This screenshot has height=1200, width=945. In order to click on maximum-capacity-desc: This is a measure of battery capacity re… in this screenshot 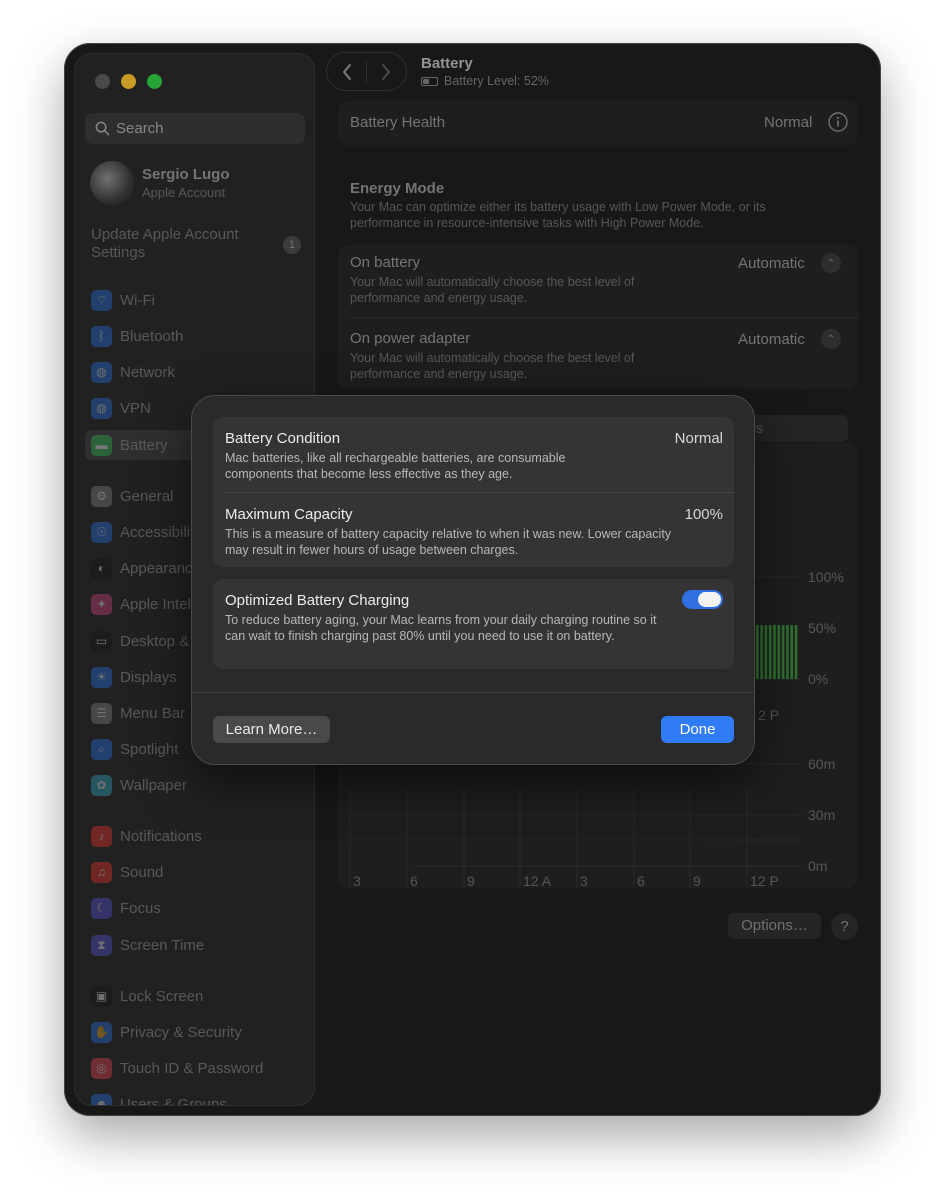, I will do `click(448, 542)`.